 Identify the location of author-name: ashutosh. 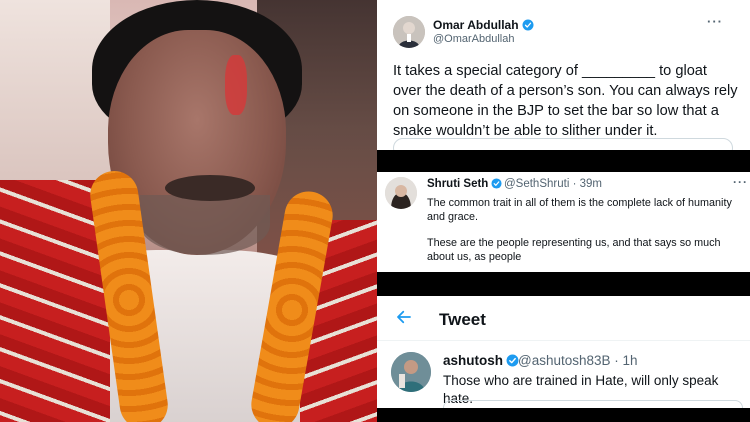
(481, 360).